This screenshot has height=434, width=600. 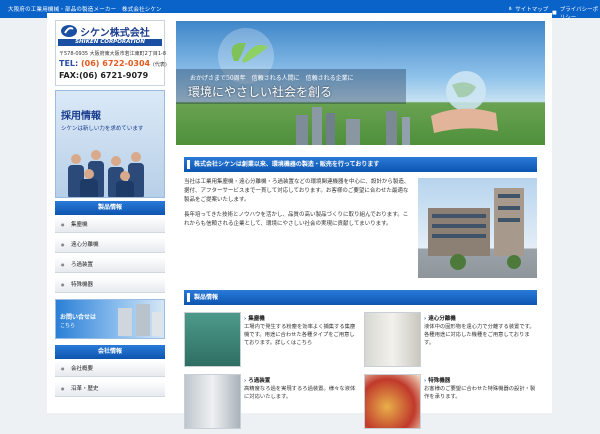 What do you see at coordinates (260, 92) in the screenshot?
I see `hero-catch-large: 環境にやさしい社会を創る` at bounding box center [260, 92].